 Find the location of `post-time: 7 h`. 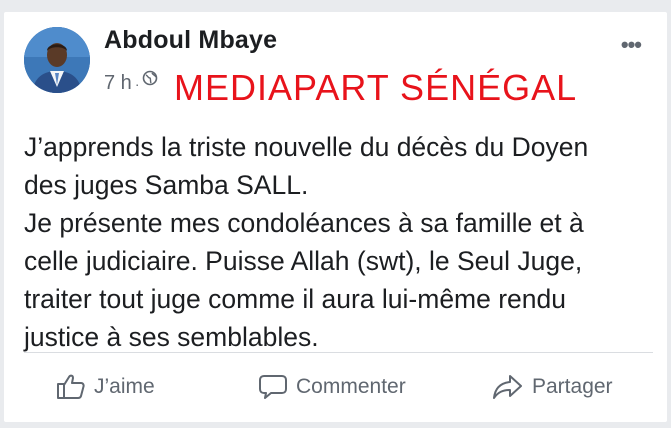

post-time: 7 h is located at coordinates (118, 83).